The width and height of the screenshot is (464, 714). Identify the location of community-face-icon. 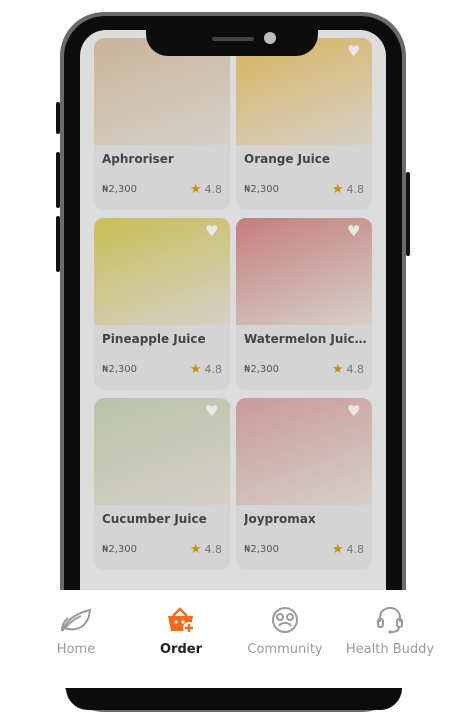
(285, 620).